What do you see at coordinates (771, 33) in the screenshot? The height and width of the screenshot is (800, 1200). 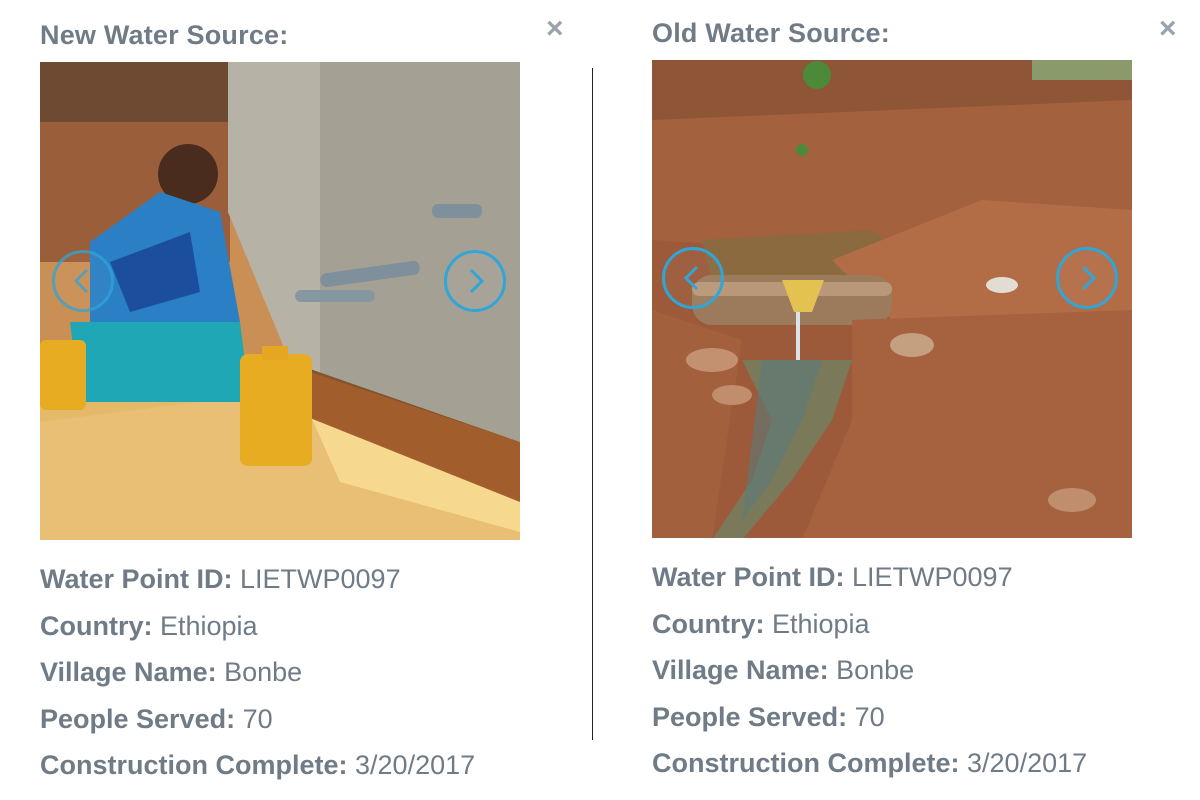 I see `panel-title: Old Water Source:` at bounding box center [771, 33].